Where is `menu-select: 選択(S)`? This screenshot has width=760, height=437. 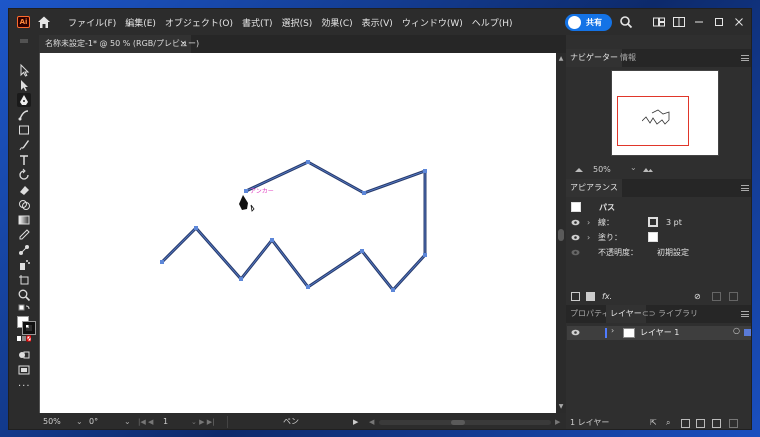
menu-select: 選択(S) is located at coordinates (297, 22).